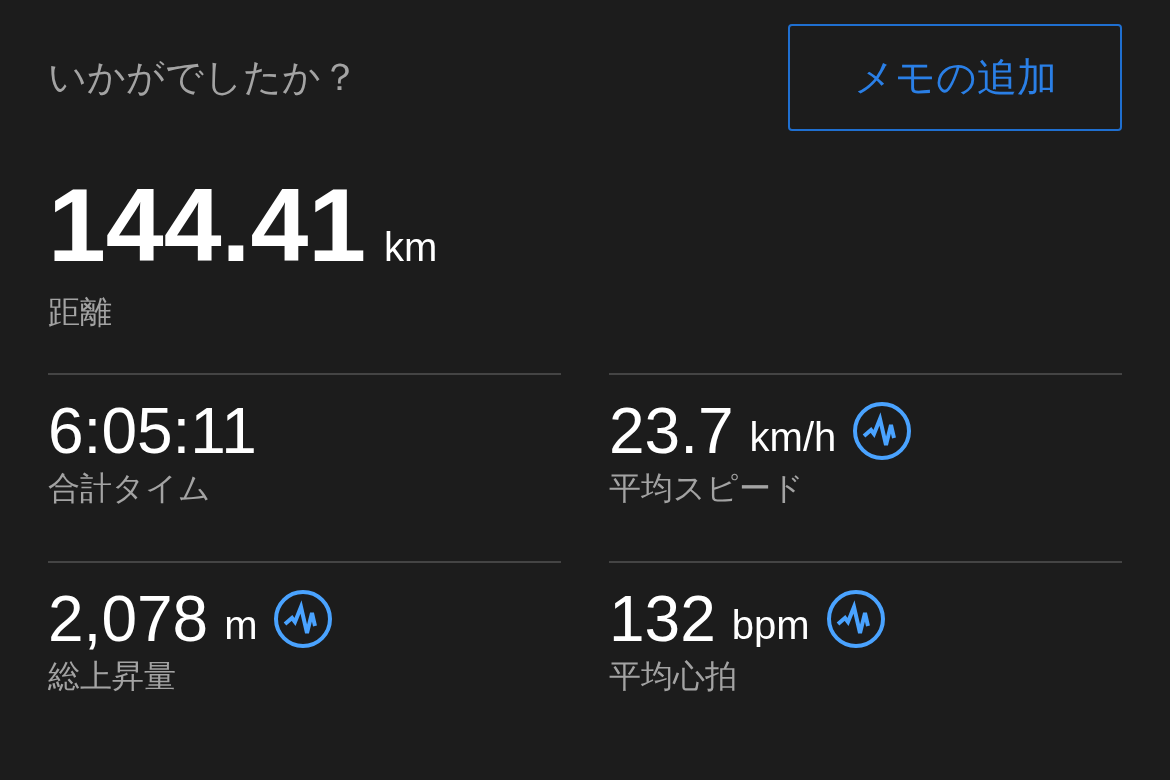  Describe the element at coordinates (203, 77) in the screenshot. I see `question-text: いかがでしたか？` at that location.